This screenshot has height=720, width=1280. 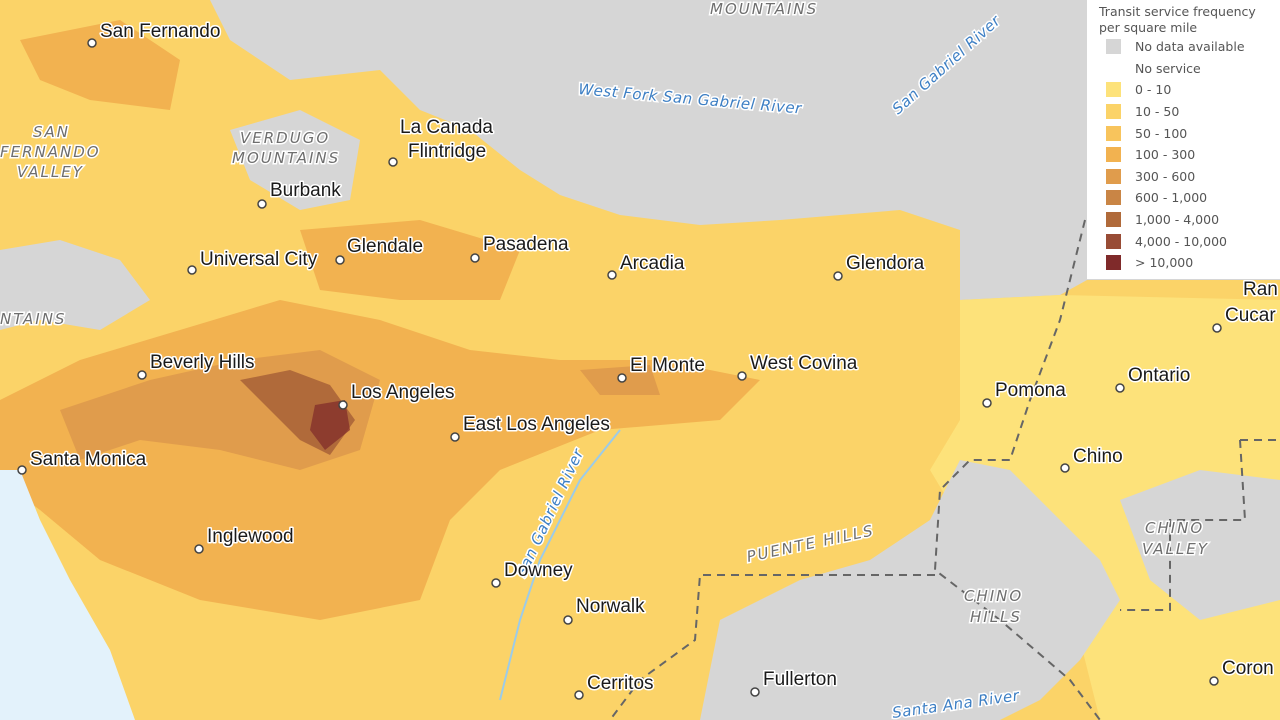 I want to click on legend-label: No data available, so click(x=1190, y=47).